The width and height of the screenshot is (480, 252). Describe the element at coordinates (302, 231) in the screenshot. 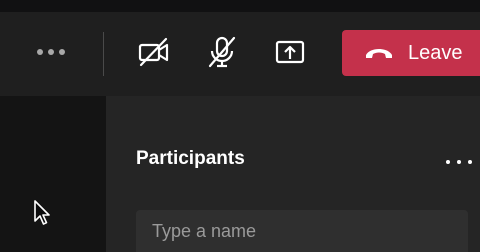

I see `participant-search-input` at that location.